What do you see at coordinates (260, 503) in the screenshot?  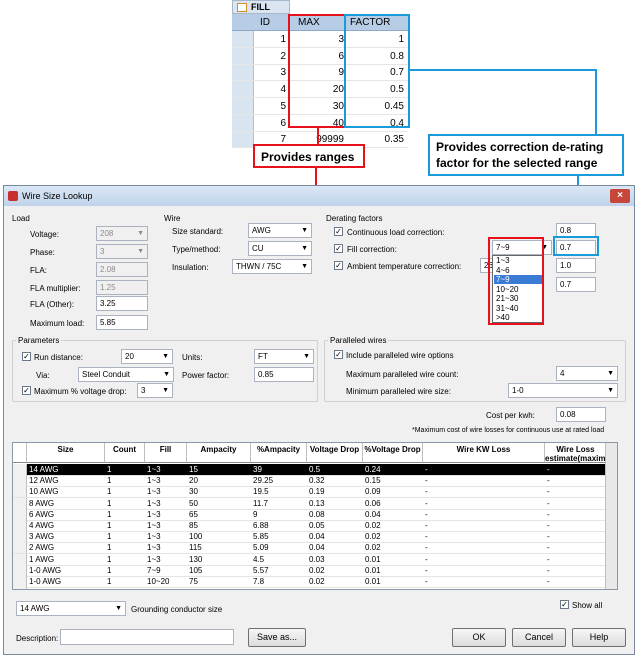 I see `grid-cell: 11.7` at bounding box center [260, 503].